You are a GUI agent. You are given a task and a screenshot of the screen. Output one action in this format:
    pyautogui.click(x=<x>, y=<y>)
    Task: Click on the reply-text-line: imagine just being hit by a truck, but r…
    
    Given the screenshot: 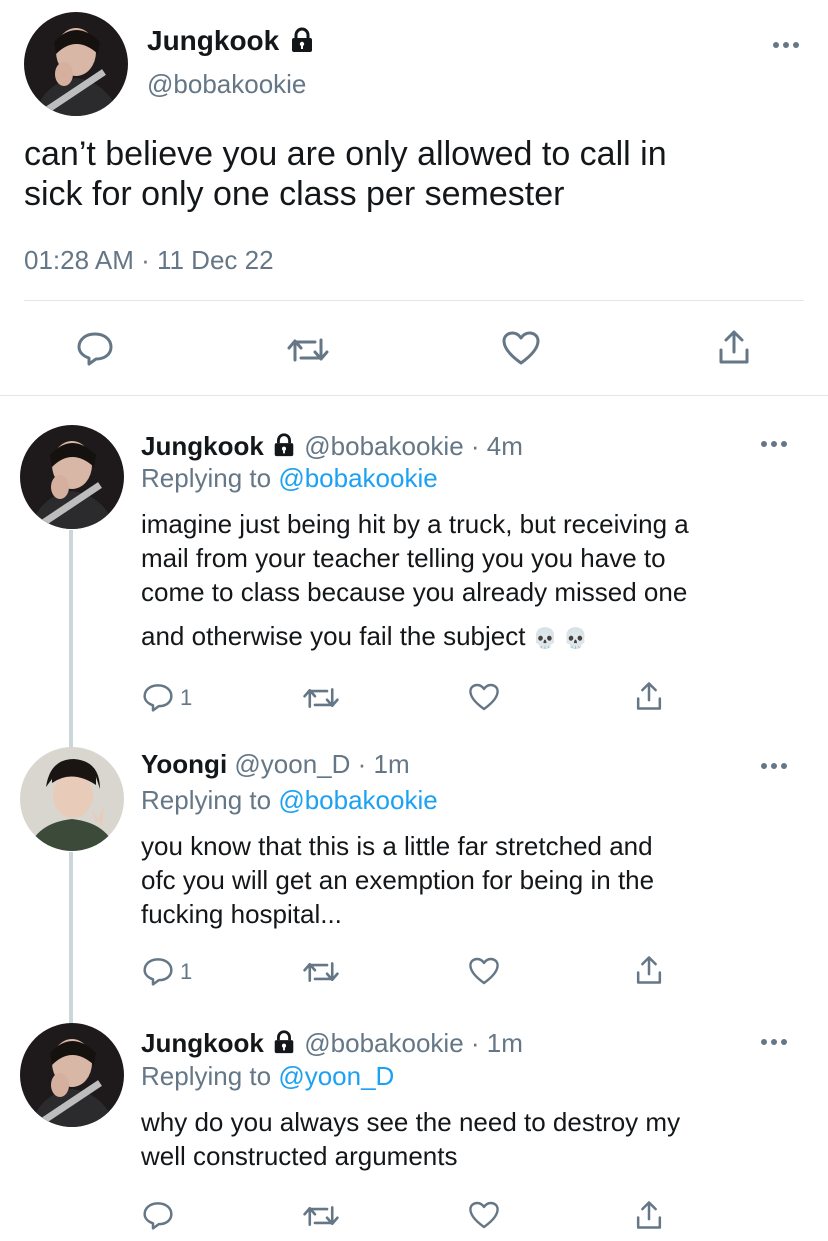 What is the action you would take?
    pyautogui.click(x=415, y=524)
    